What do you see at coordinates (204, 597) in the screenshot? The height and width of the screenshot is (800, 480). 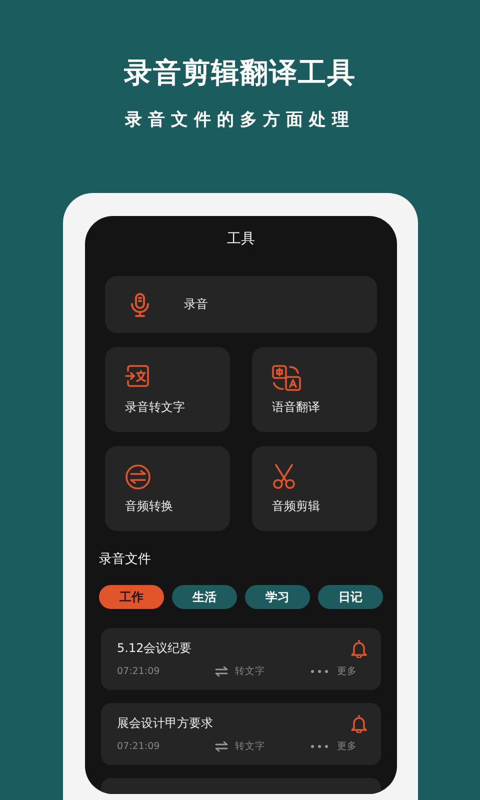 I see `category-tab: 生活` at bounding box center [204, 597].